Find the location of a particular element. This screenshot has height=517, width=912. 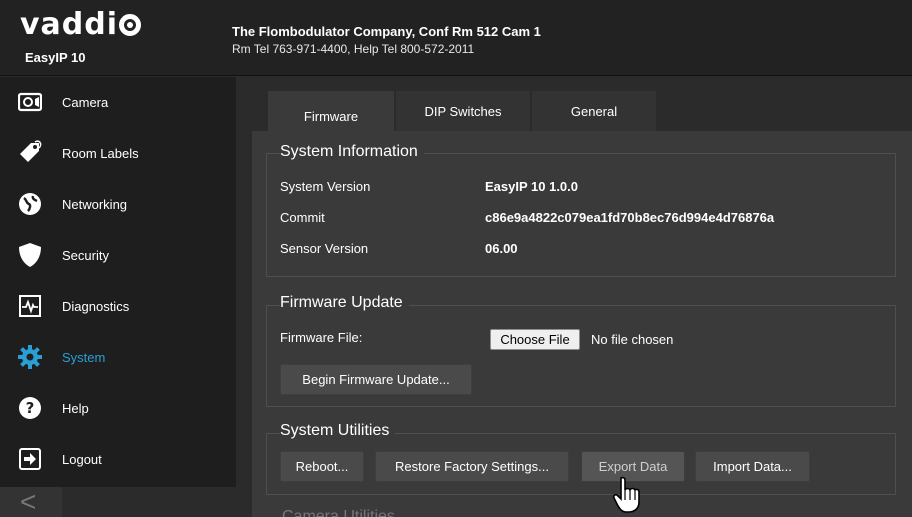

commit-value: c86e9a4822c079ea1fd70b8ec76d994e4d76876a is located at coordinates (630, 217).